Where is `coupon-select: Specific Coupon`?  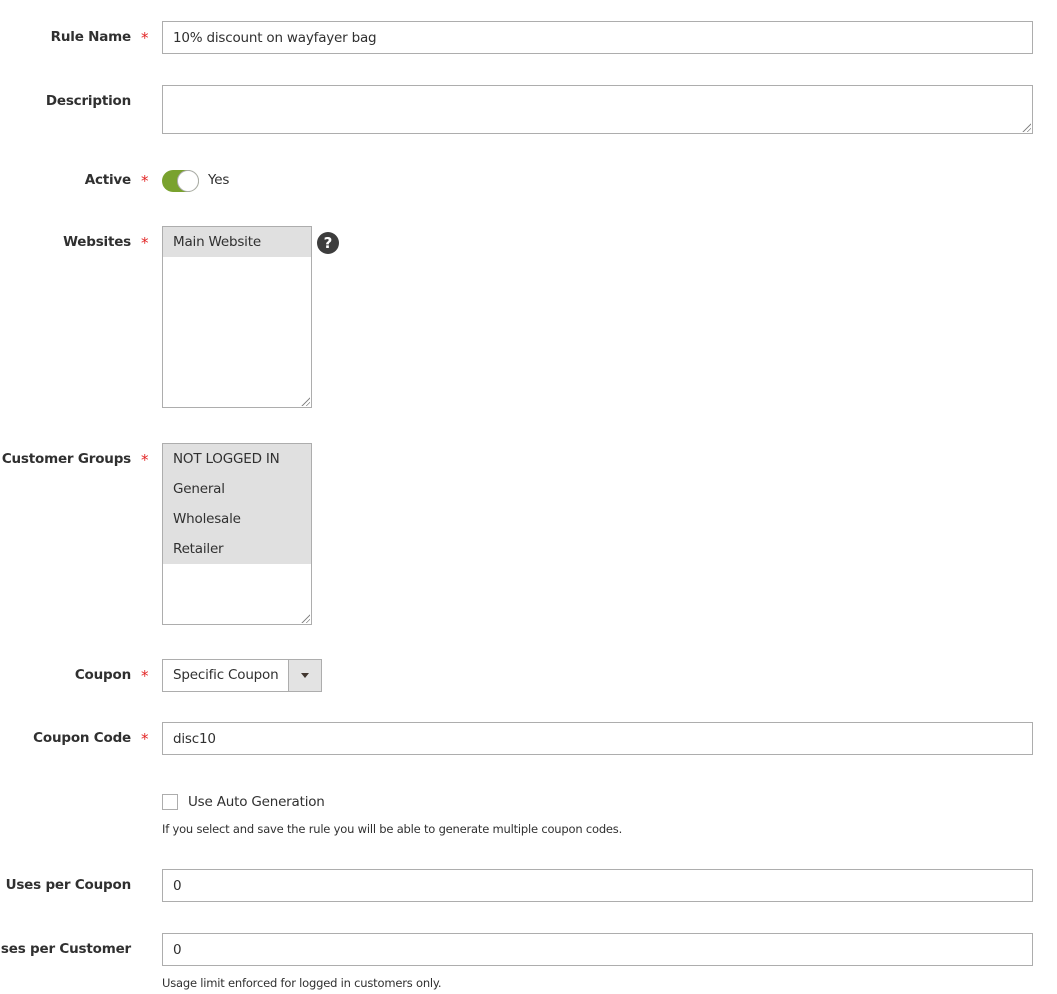 coupon-select: Specific Coupon is located at coordinates (242, 675).